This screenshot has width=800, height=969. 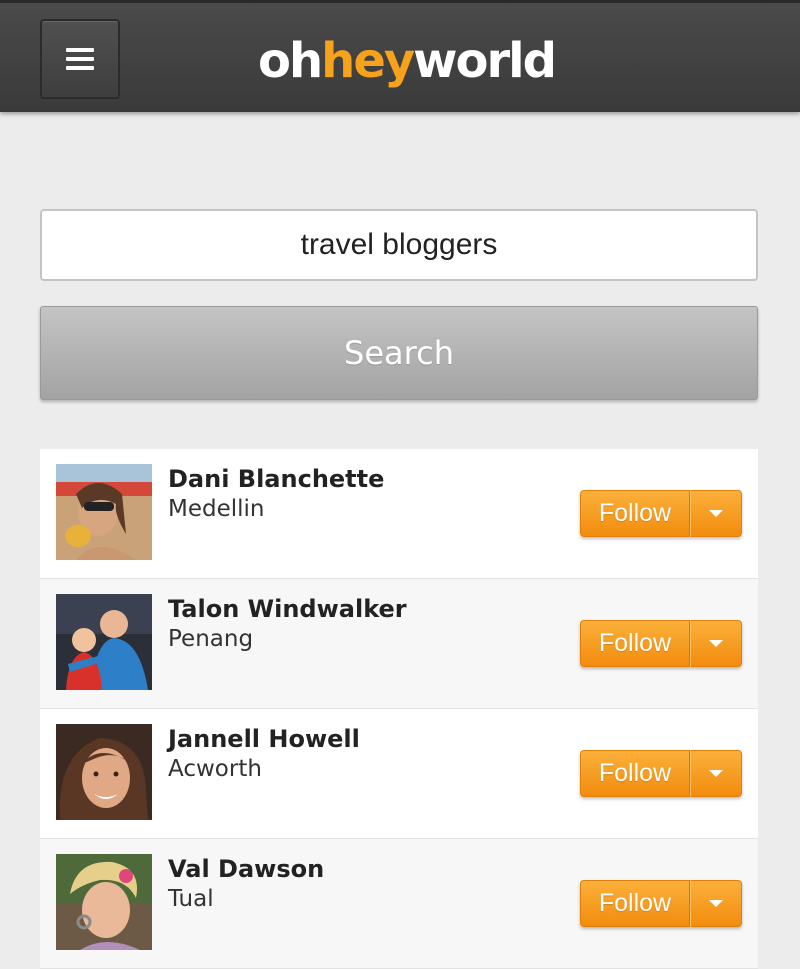 I want to click on menu-button, so click(x=80, y=59).